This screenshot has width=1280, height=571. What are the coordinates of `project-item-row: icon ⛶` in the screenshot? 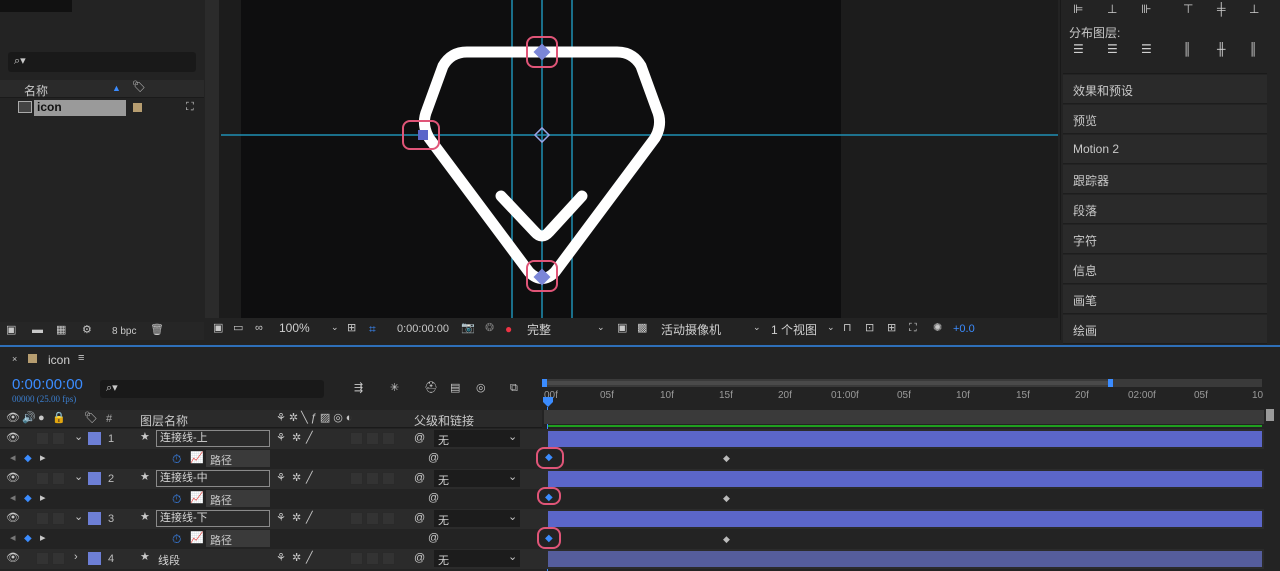 It's located at (102, 108).